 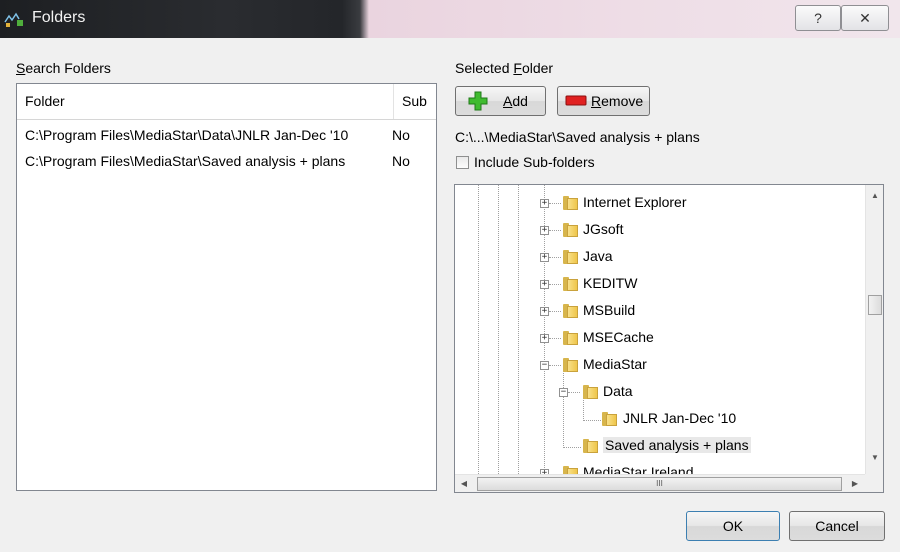 I want to click on tree-item-label-selected: Saved analysis + plans, so click(x=677, y=445).